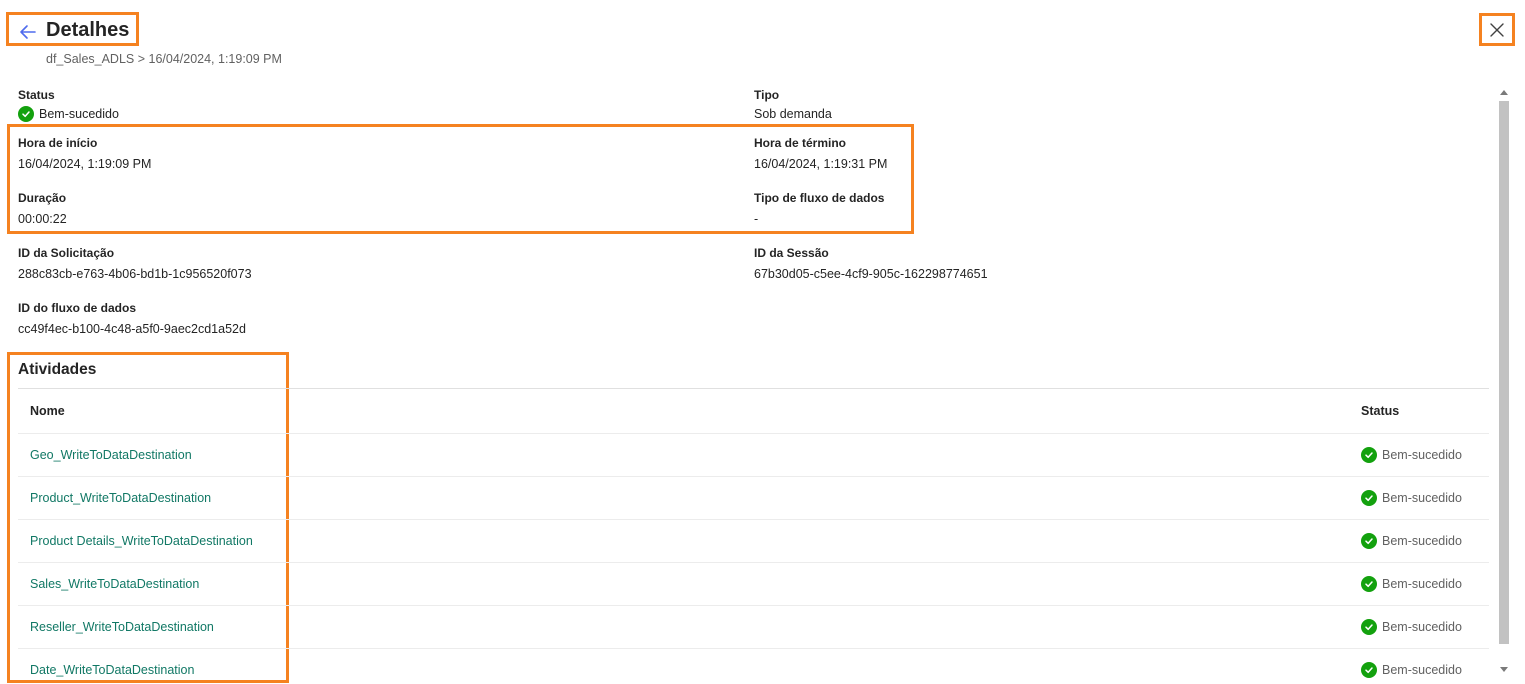  I want to click on status-value: Bem-sucedido, so click(79, 114).